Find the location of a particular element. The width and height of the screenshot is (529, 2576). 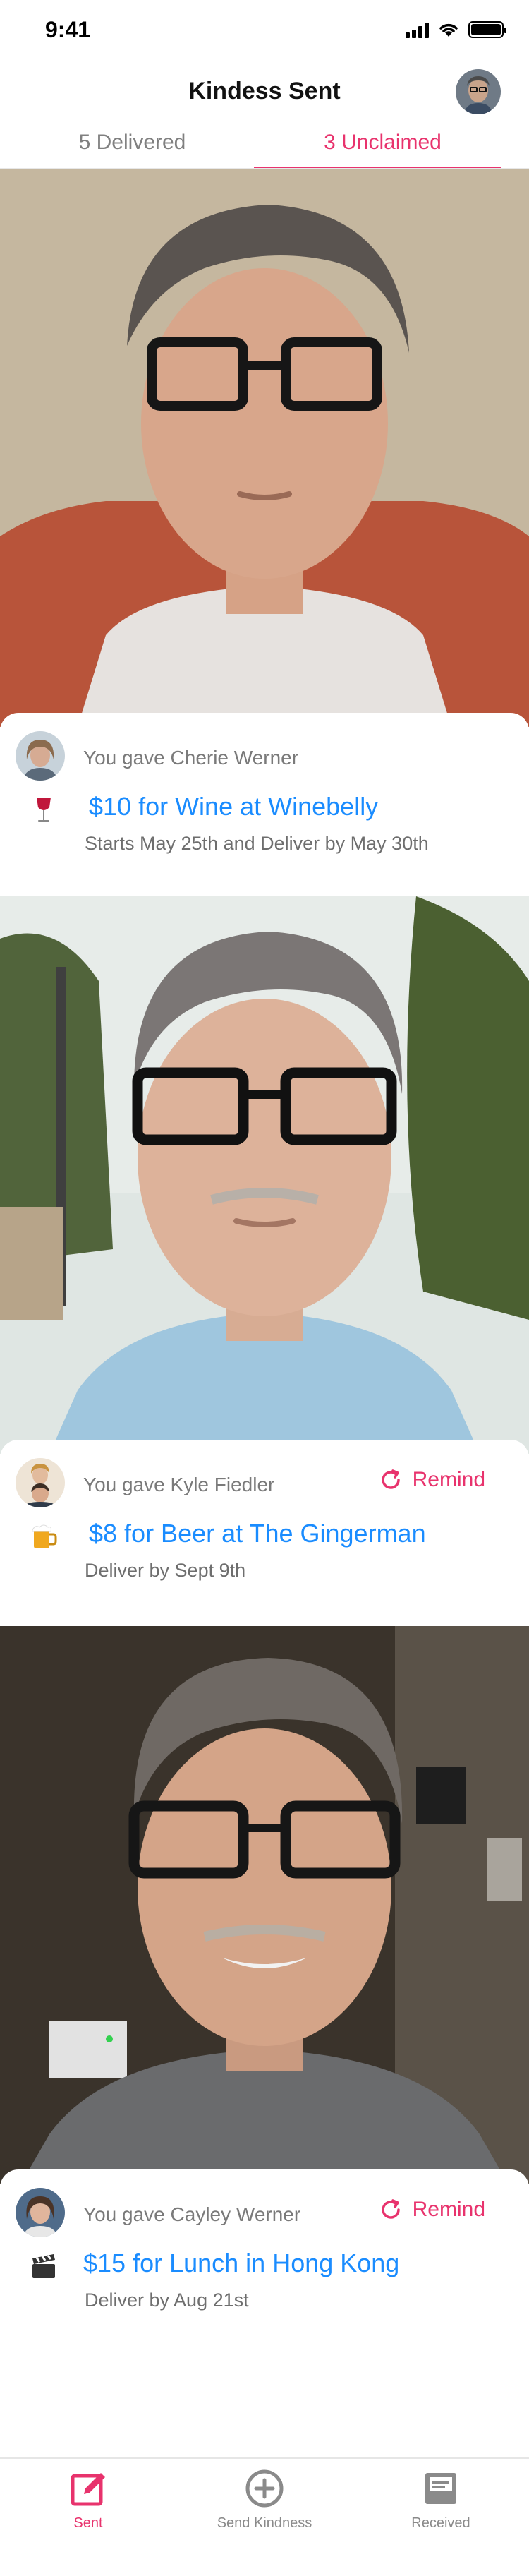

tab-received: Received is located at coordinates (441, 2517).